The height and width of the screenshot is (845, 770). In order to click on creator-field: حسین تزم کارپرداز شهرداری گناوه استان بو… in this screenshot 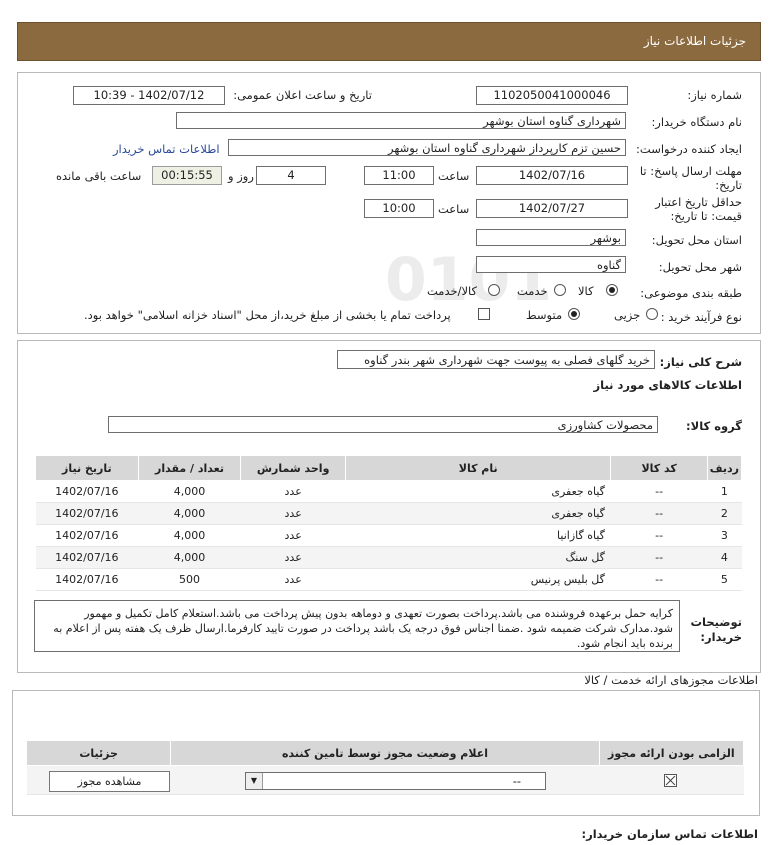, I will do `click(427, 147)`.